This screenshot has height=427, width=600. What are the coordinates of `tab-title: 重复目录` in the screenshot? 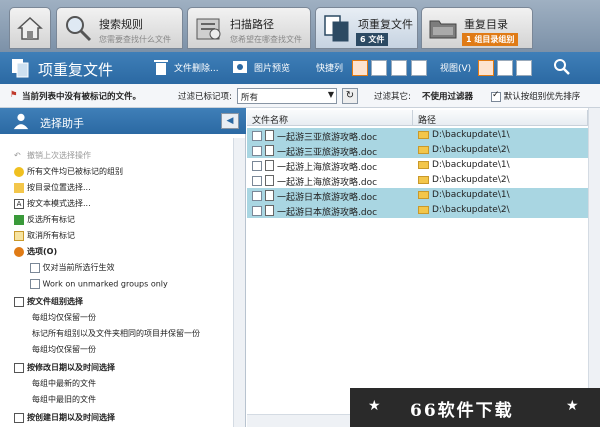 It's located at (486, 24).